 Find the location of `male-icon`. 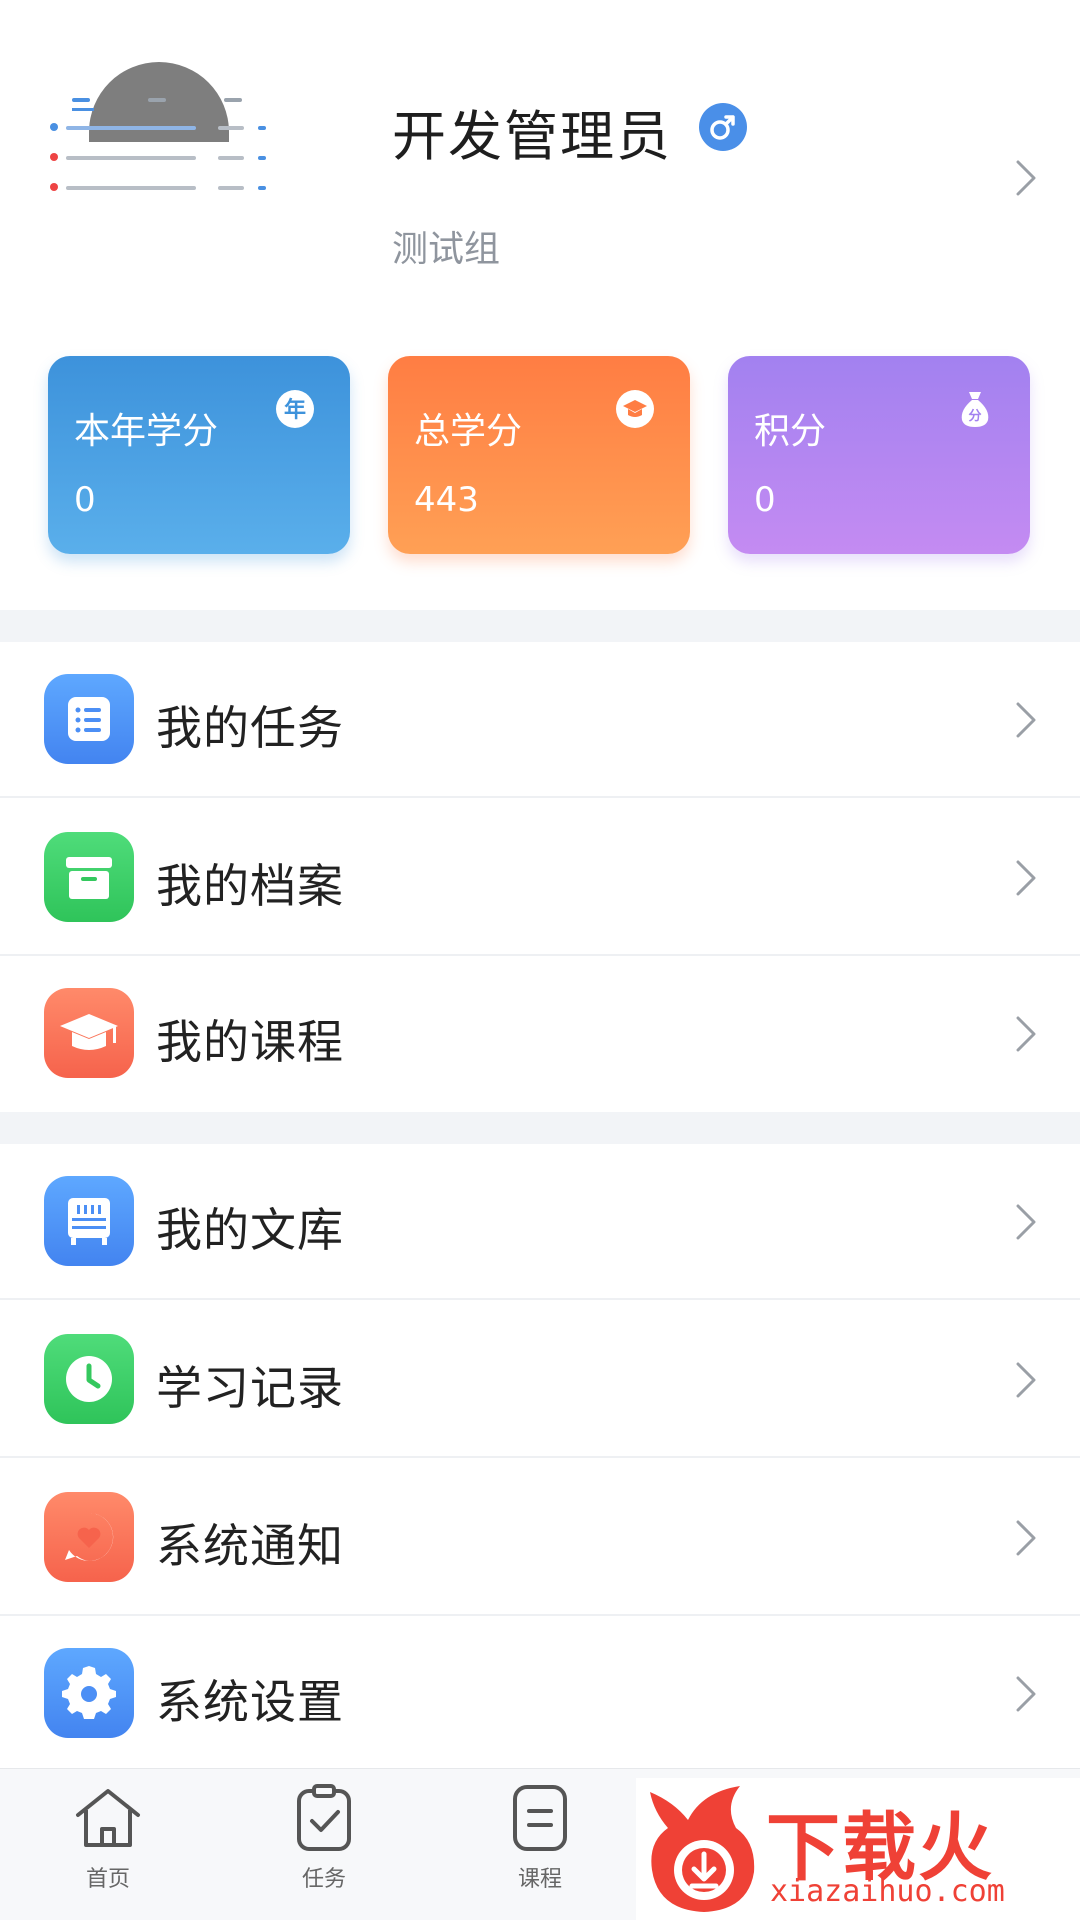

male-icon is located at coordinates (723, 127).